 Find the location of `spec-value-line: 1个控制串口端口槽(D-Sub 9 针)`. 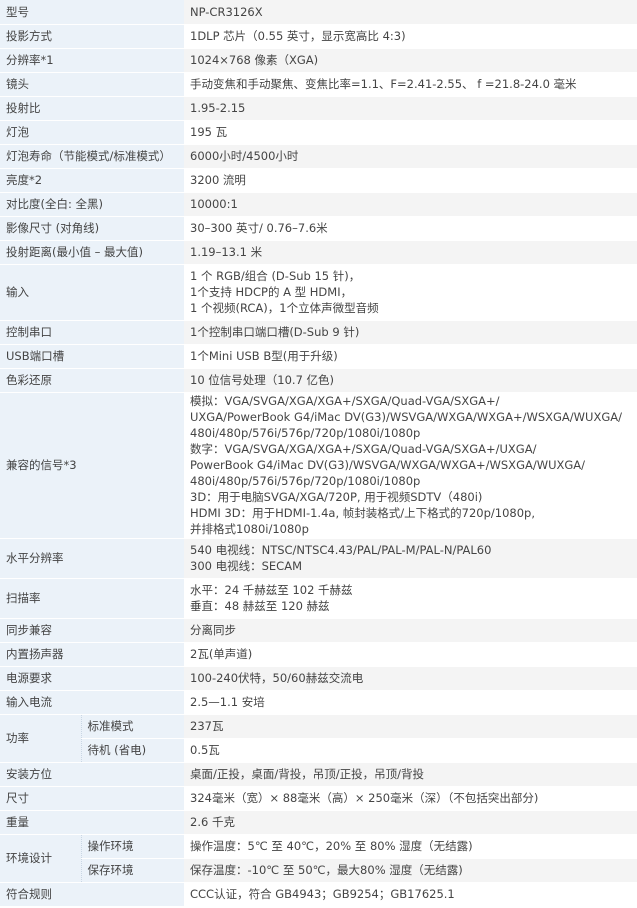

spec-value-line: 1个控制串口端口槽(D-Sub 9 针) is located at coordinates (275, 332).